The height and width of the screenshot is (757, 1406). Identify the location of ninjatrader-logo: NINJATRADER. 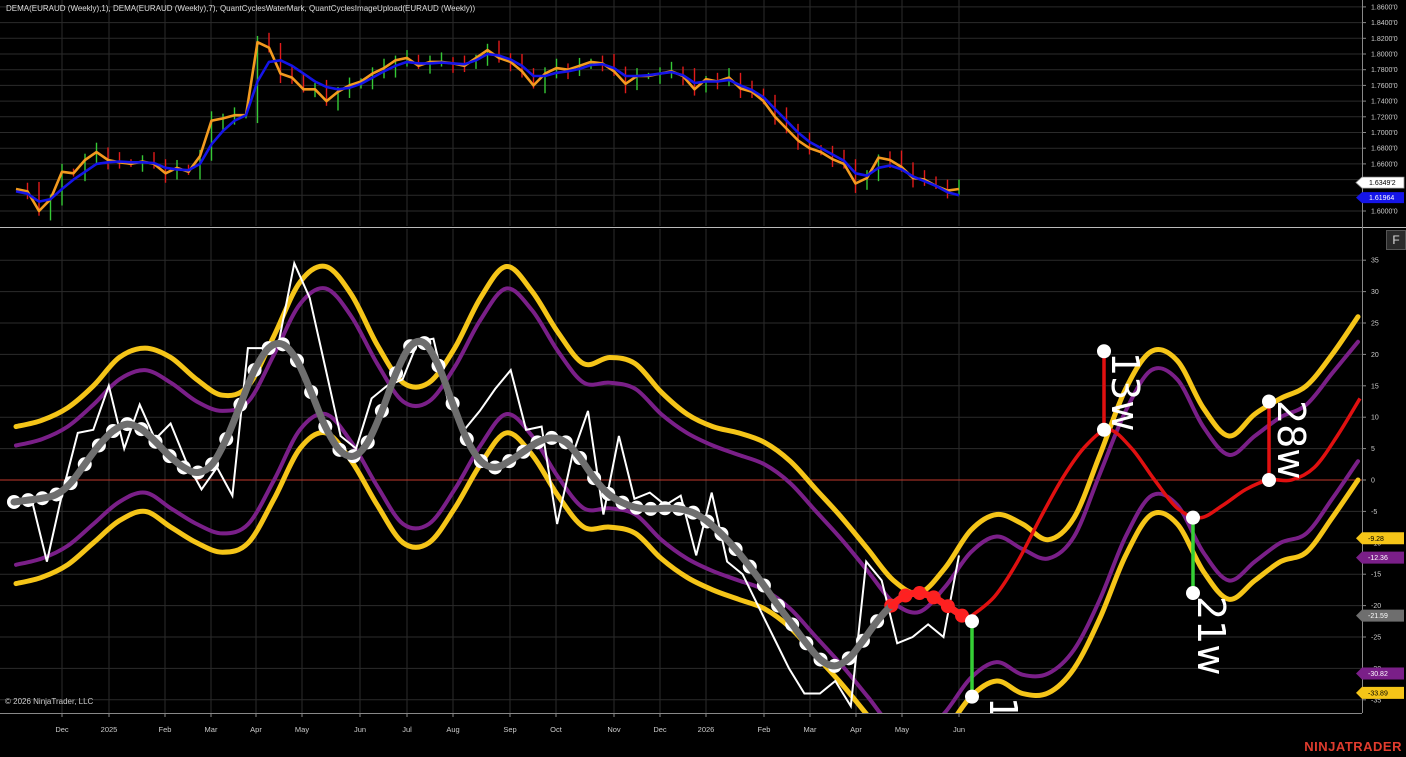
(1353, 746).